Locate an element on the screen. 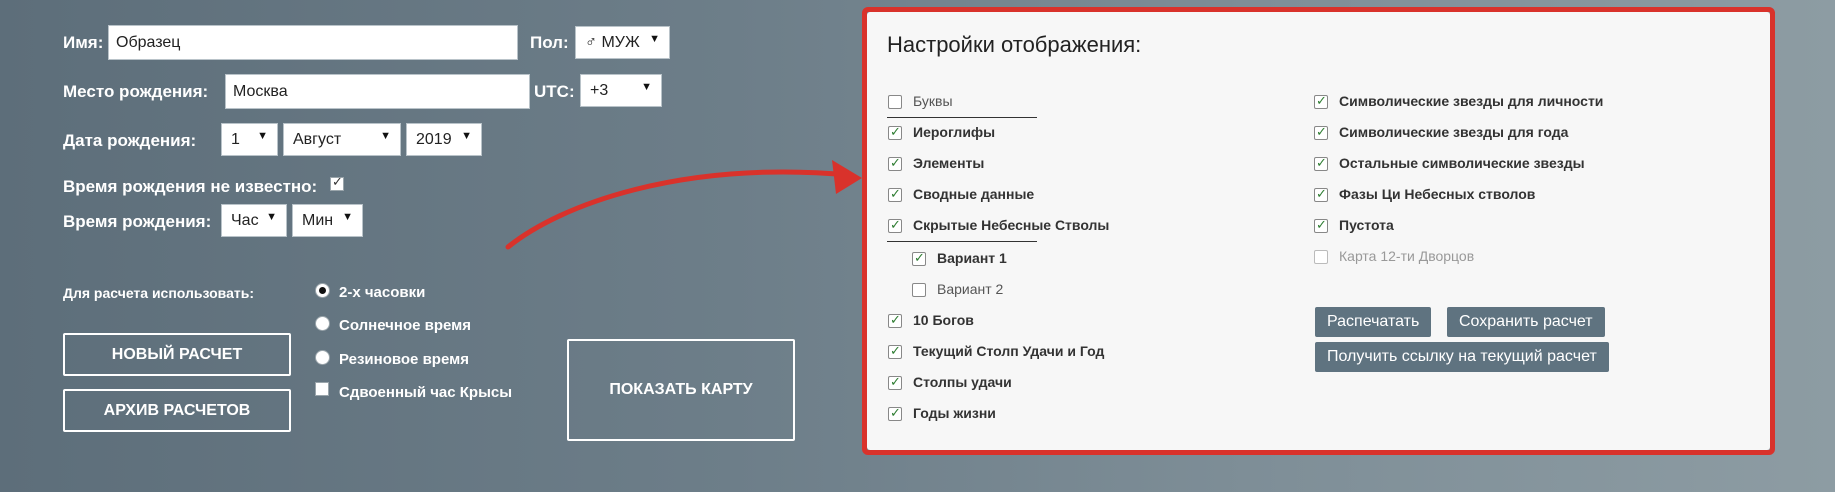 Image resolution: width=1835 pixels, height=492 pixels. archive-button: АРХИВ РАСЧЕТОВ is located at coordinates (177, 410).